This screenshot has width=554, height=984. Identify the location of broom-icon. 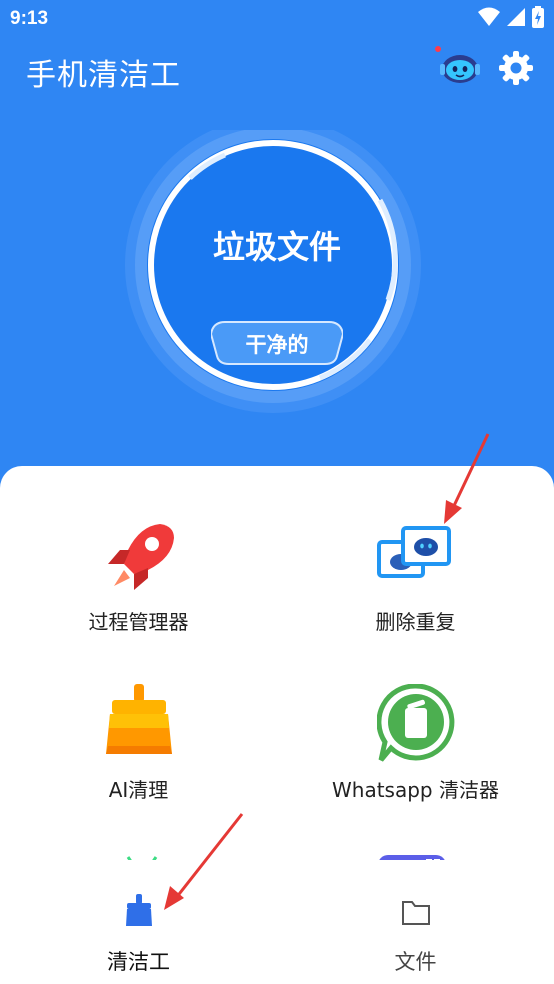
(139, 719).